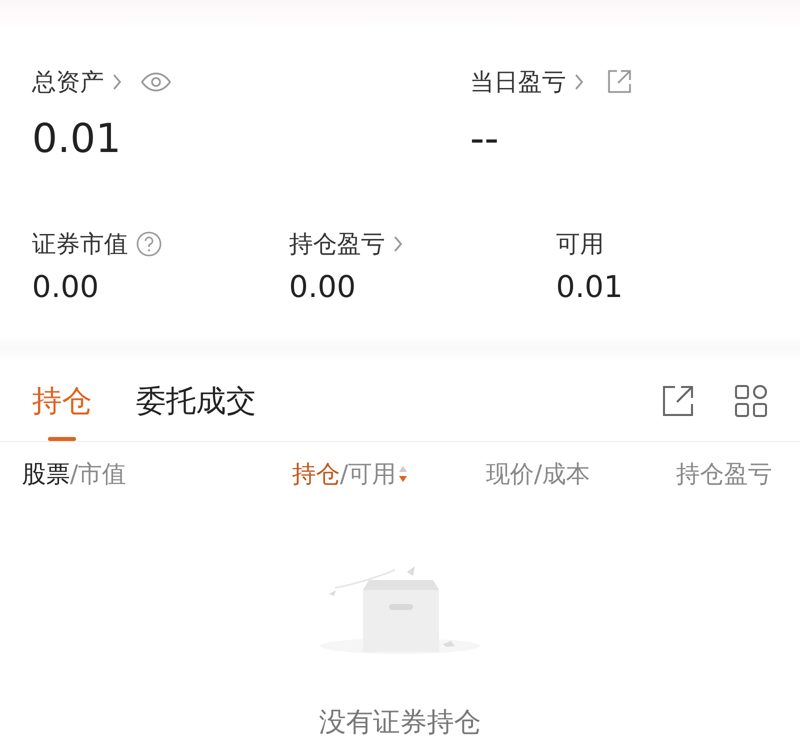  Describe the element at coordinates (751, 401) in the screenshot. I see `grid-icon` at that location.